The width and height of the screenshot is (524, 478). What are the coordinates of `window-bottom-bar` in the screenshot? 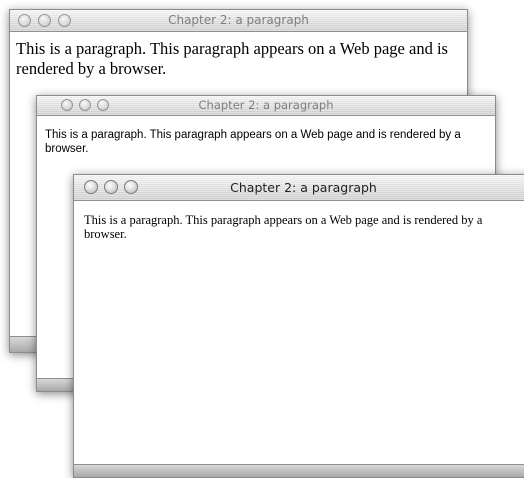 It's located at (299, 470).